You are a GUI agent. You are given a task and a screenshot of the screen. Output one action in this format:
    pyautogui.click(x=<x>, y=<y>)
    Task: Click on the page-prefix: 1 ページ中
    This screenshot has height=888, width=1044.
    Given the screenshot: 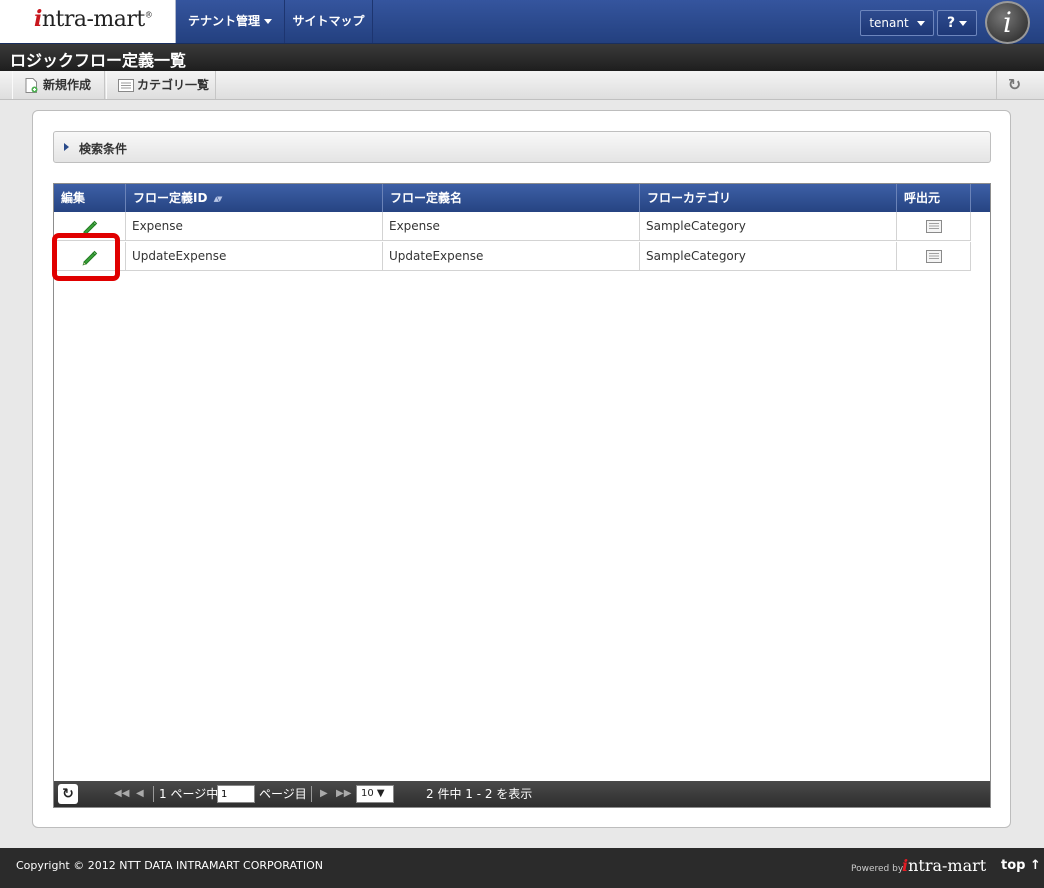 What is the action you would take?
    pyautogui.click(x=189, y=794)
    